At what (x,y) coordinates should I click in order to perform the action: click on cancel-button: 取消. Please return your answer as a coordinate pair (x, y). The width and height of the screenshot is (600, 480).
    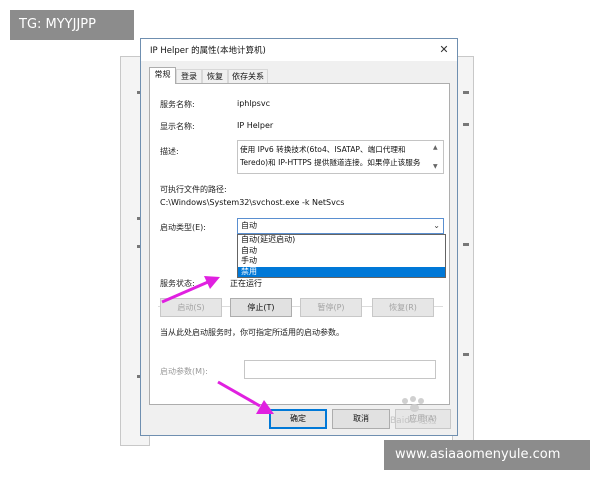
    Looking at the image, I should click on (361, 419).